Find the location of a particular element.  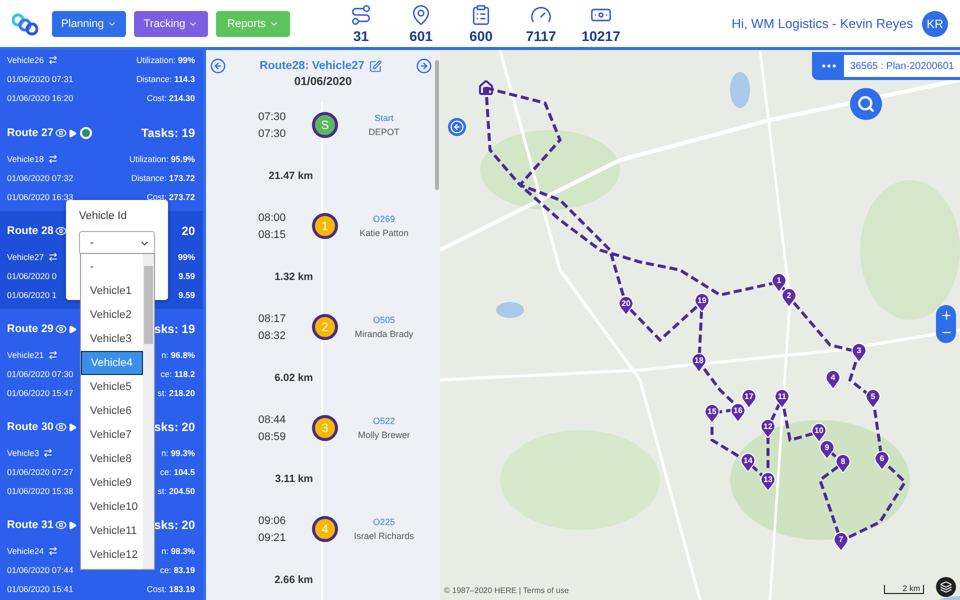

plan-name: 36565 : Plan-20200601 is located at coordinates (902, 66).